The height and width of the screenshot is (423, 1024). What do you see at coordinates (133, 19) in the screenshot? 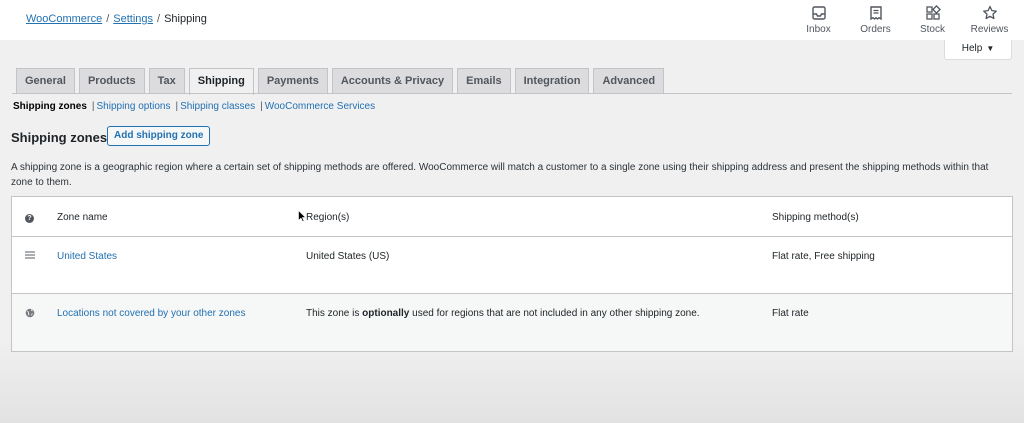
I see `breadcrumb-settings-link: Settings` at bounding box center [133, 19].